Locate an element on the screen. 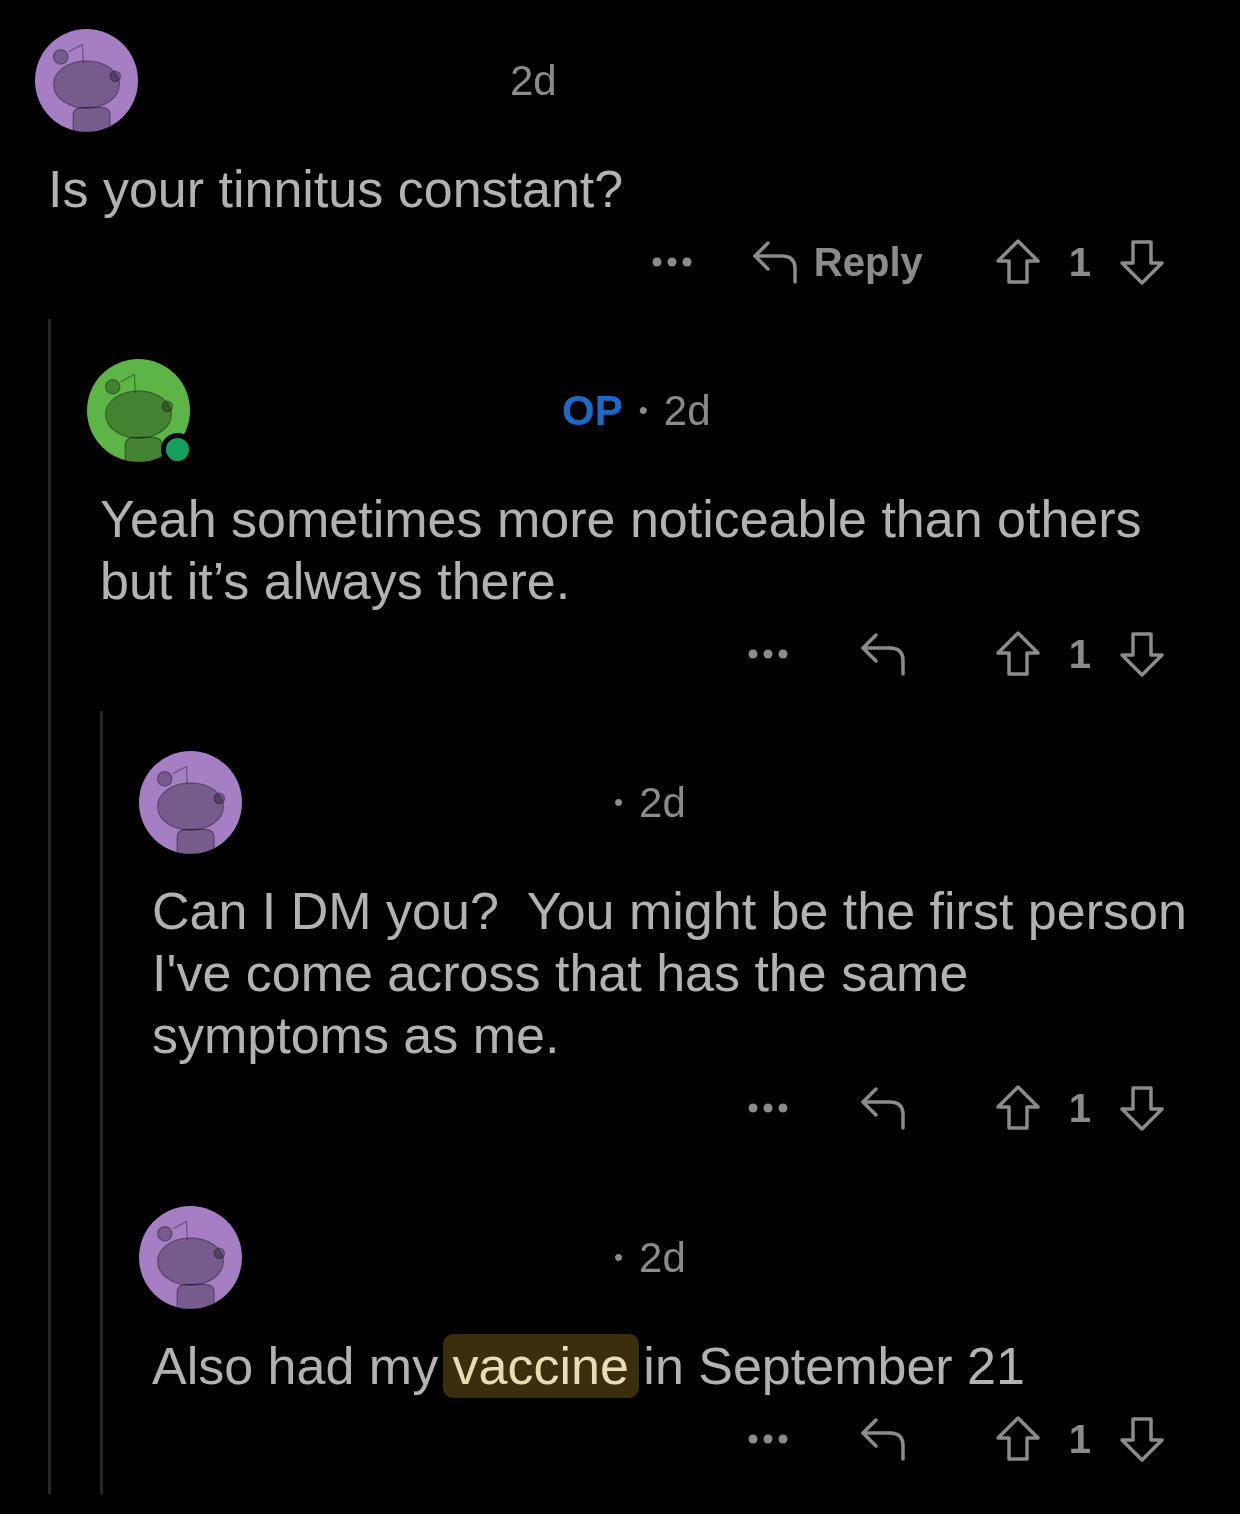 The width and height of the screenshot is (1240, 1514). comment-text: Can I DM you? You might be the first person I've come across that has the same symptoms as me. is located at coordinates (670, 973).